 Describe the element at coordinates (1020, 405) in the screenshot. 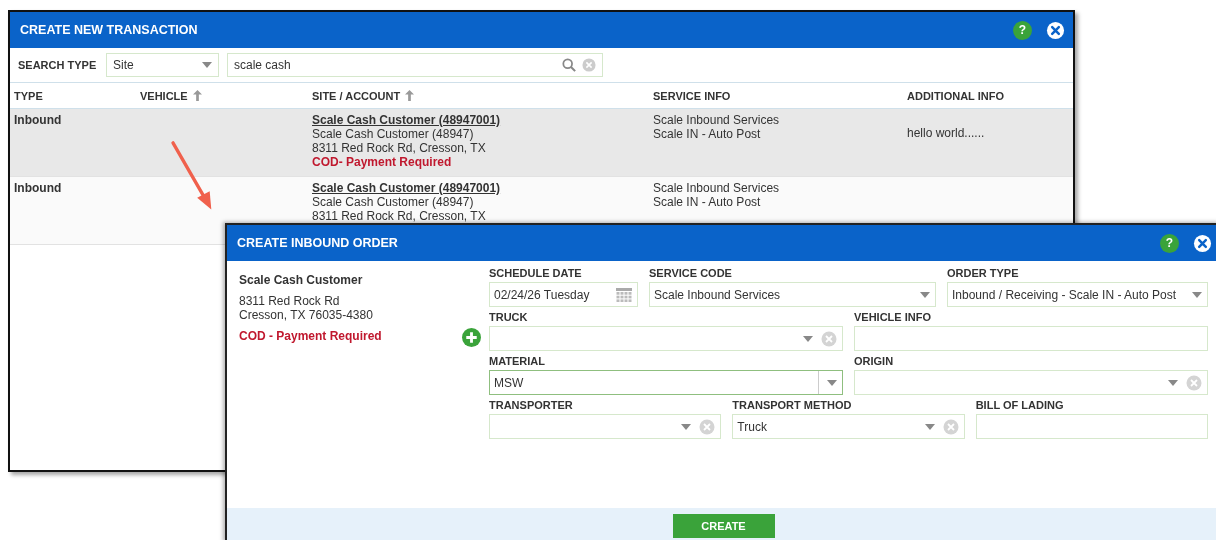

I see `field-label: BILL OF LADING` at that location.